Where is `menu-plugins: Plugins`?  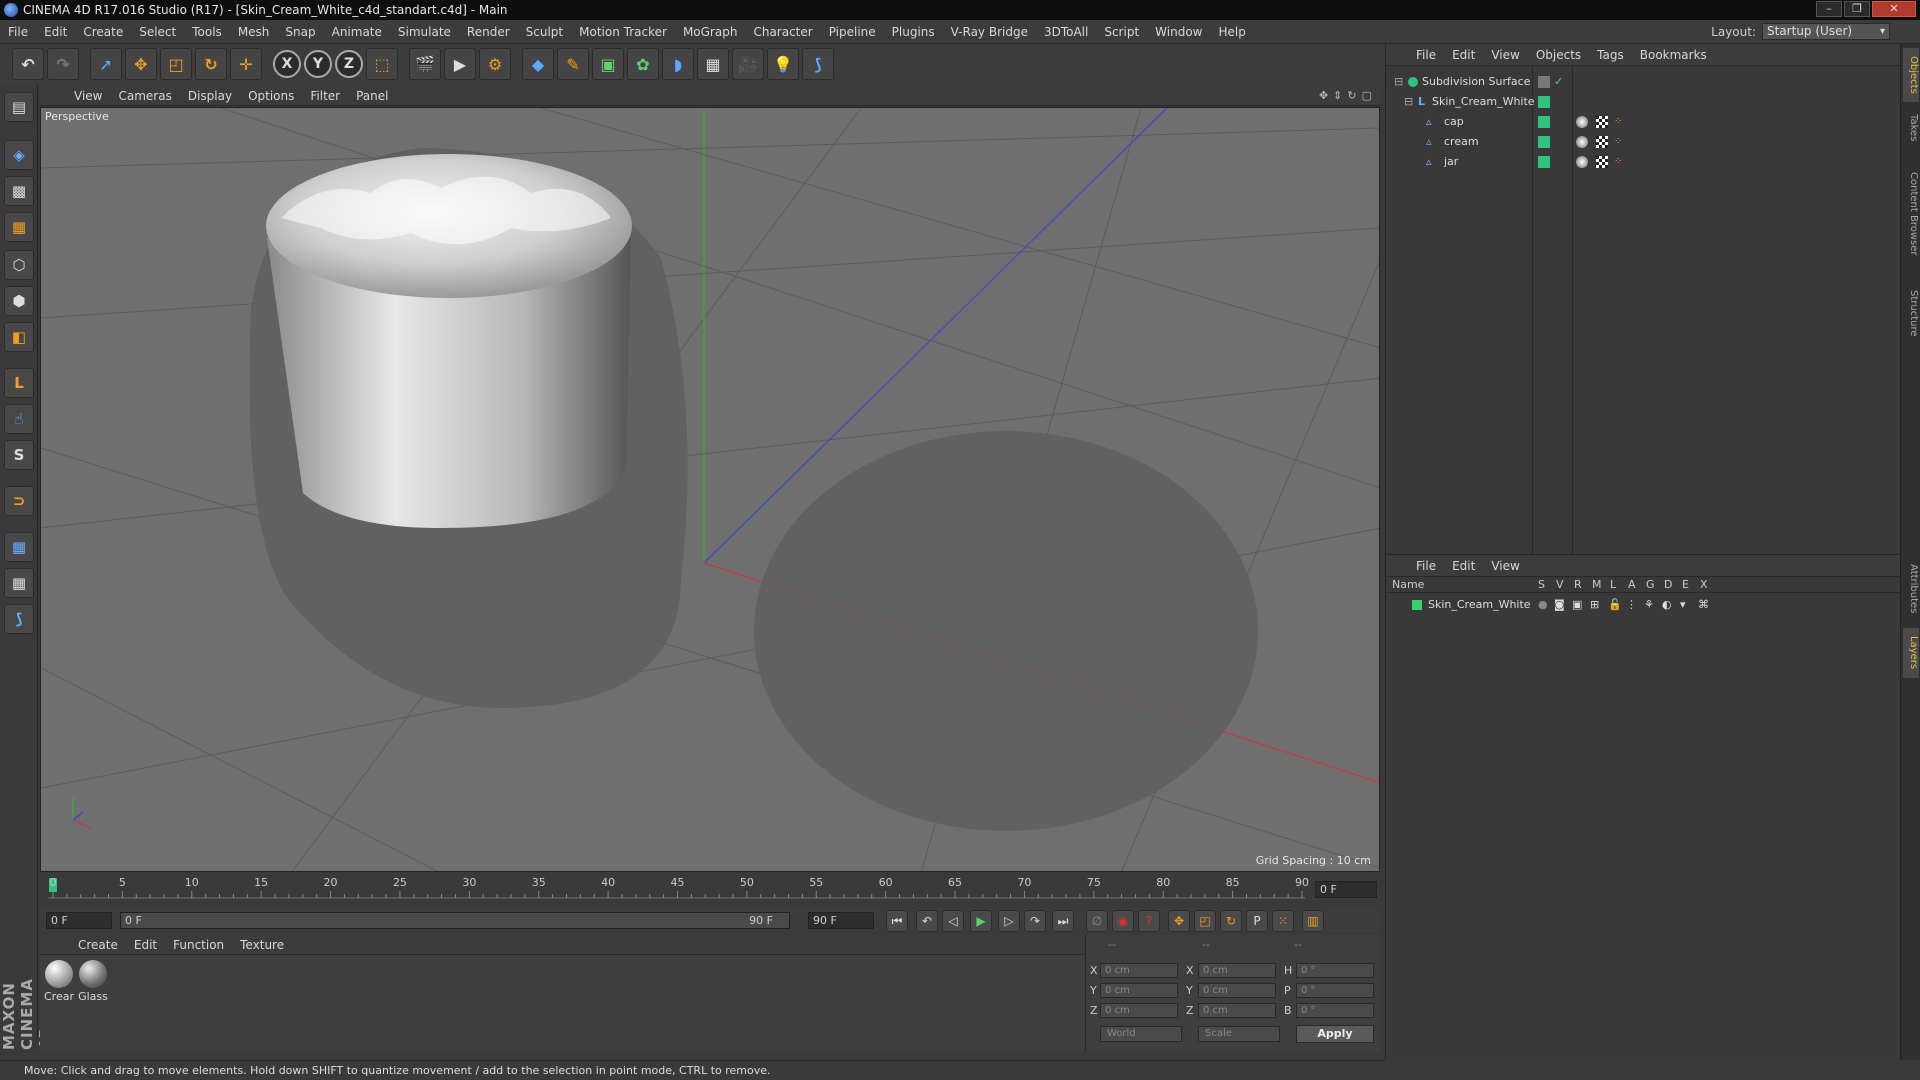
menu-plugins: Plugins is located at coordinates (913, 32).